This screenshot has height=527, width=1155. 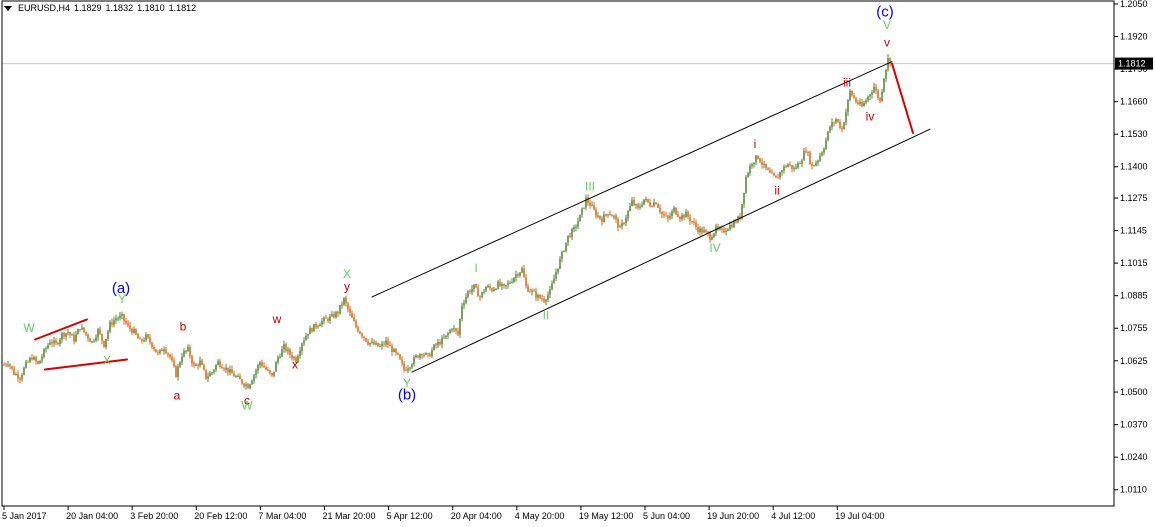 What do you see at coordinates (183, 327) in the screenshot?
I see `wave-label: b` at bounding box center [183, 327].